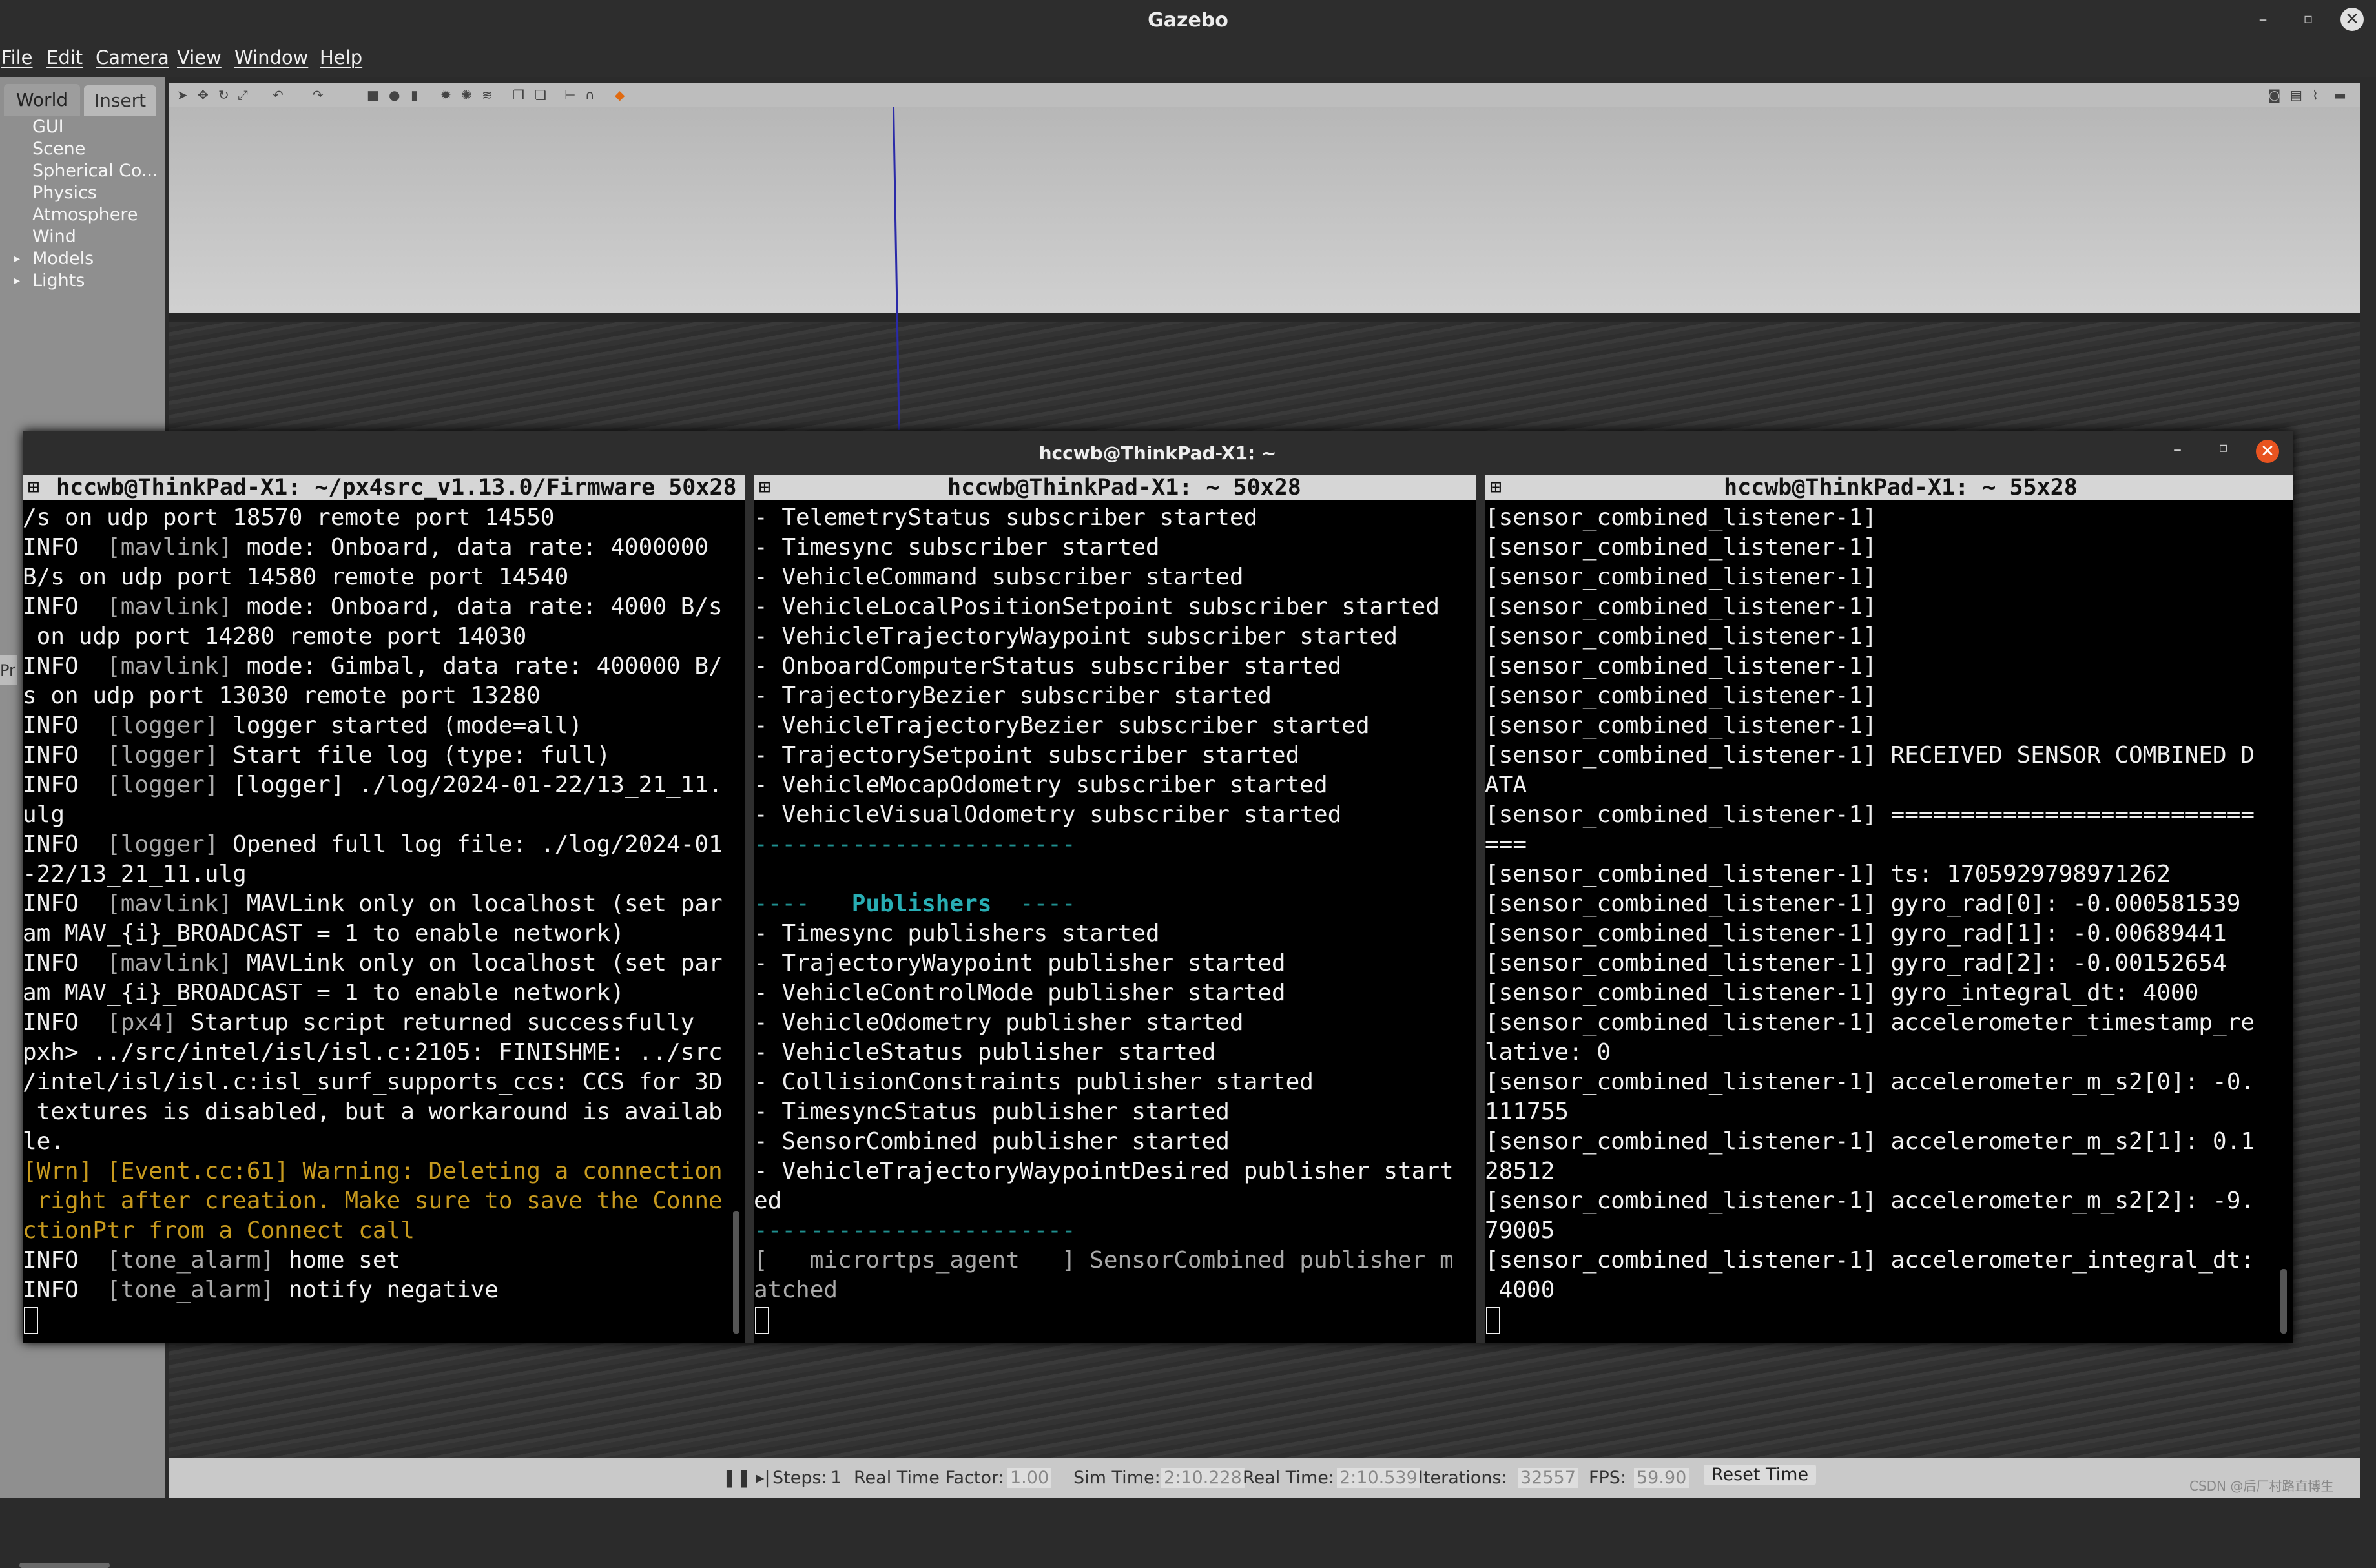  Describe the element at coordinates (64, 57) in the screenshot. I see `menu-edit: Edit` at that location.